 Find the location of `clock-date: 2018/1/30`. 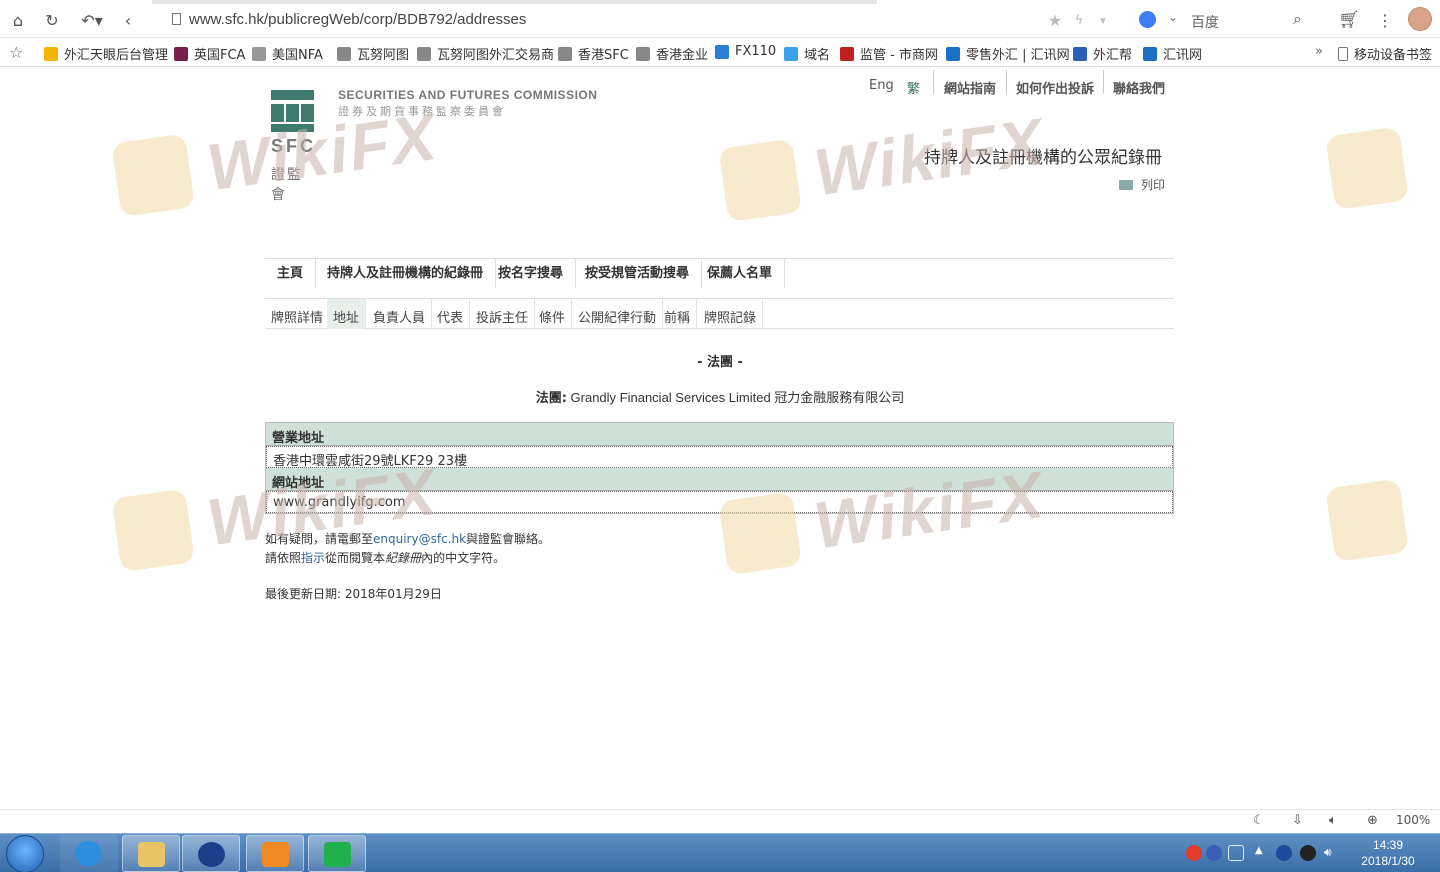

clock-date: 2018/1/30 is located at coordinates (1388, 861).